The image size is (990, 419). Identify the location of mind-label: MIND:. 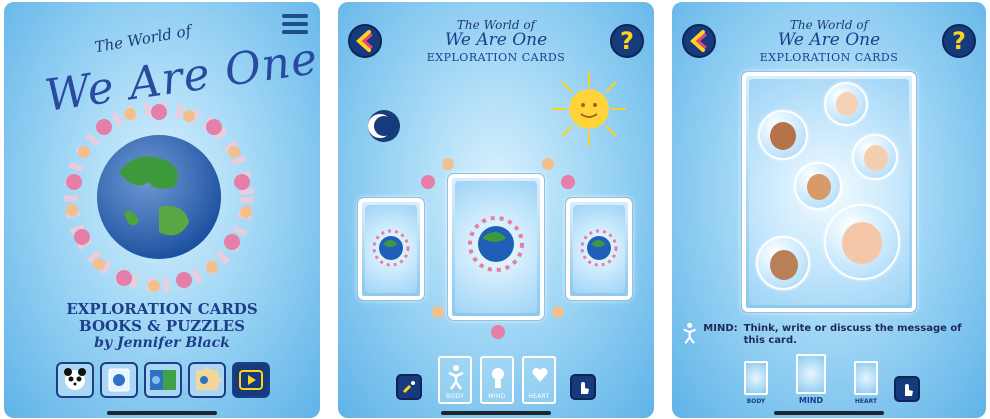
(720, 328).